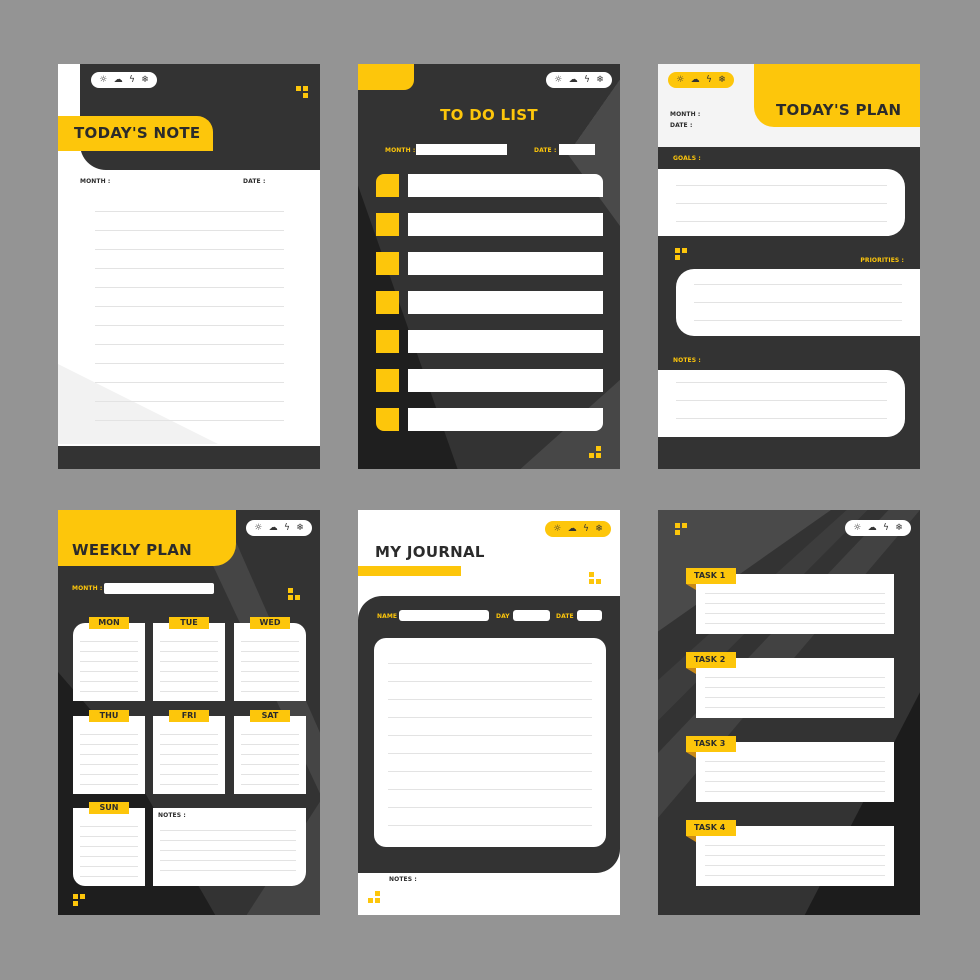  I want to click on day-box-wed: WED, so click(270, 659).